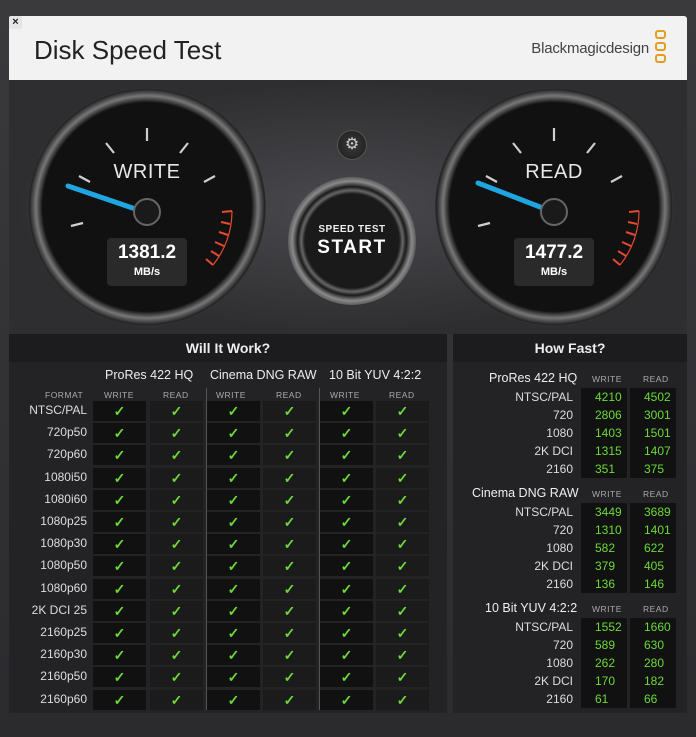 The height and width of the screenshot is (737, 696). Describe the element at coordinates (656, 379) in the screenshot. I see `how-fast-prores-read-label: READ` at that location.